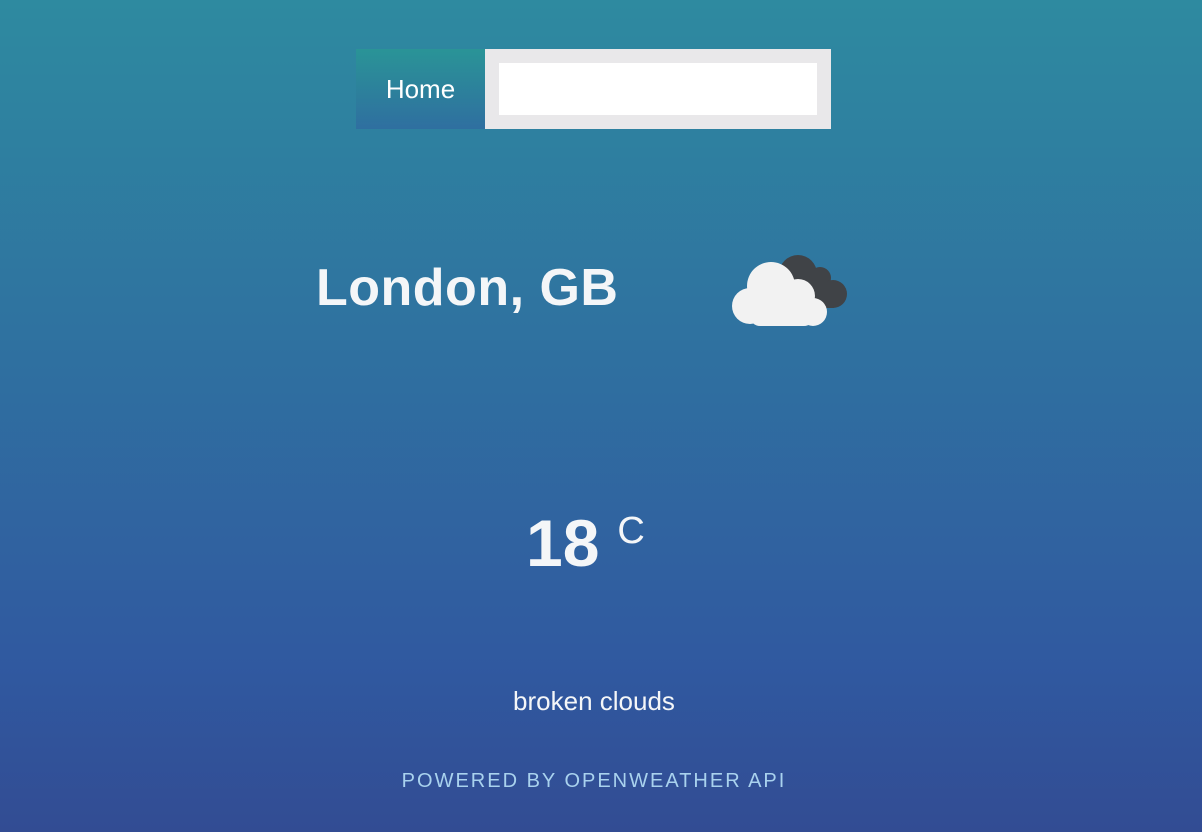  Describe the element at coordinates (420, 89) in the screenshot. I see `home-button: Home` at that location.